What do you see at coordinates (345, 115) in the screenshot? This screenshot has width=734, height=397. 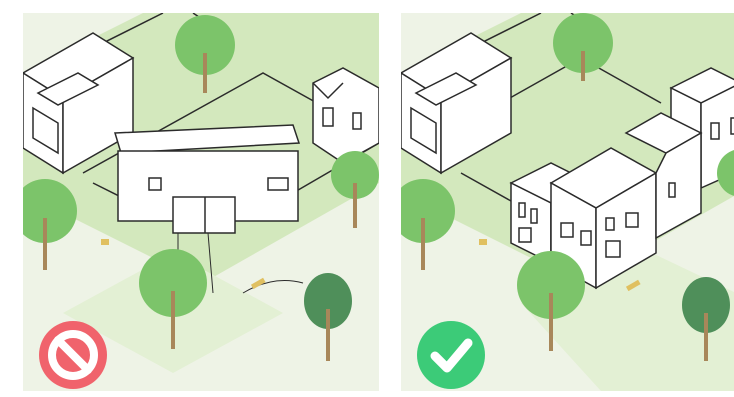 I see `right-neighbor-house` at bounding box center [345, 115].